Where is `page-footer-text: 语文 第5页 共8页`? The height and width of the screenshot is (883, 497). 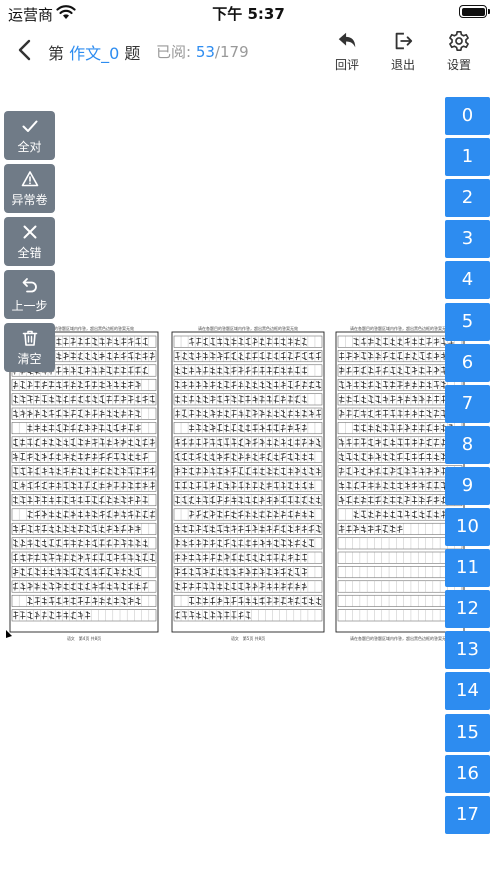 page-footer-text: 语文 第5页 共8页 is located at coordinates (248, 638).